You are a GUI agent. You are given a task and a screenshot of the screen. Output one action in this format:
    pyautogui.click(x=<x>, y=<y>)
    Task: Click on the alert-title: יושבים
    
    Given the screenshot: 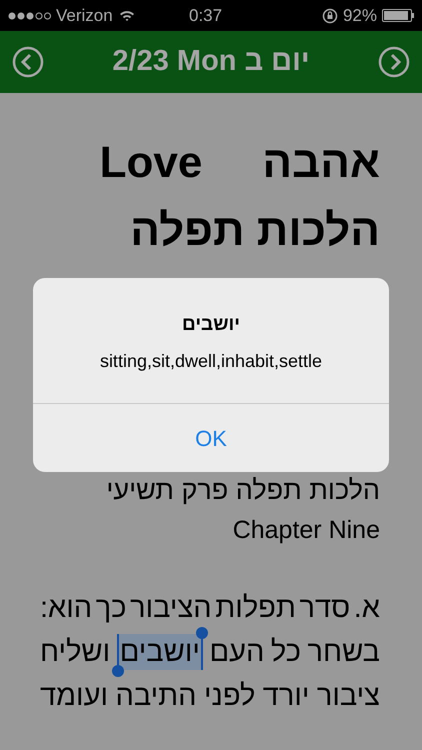 What is the action you would take?
    pyautogui.click(x=211, y=325)
    